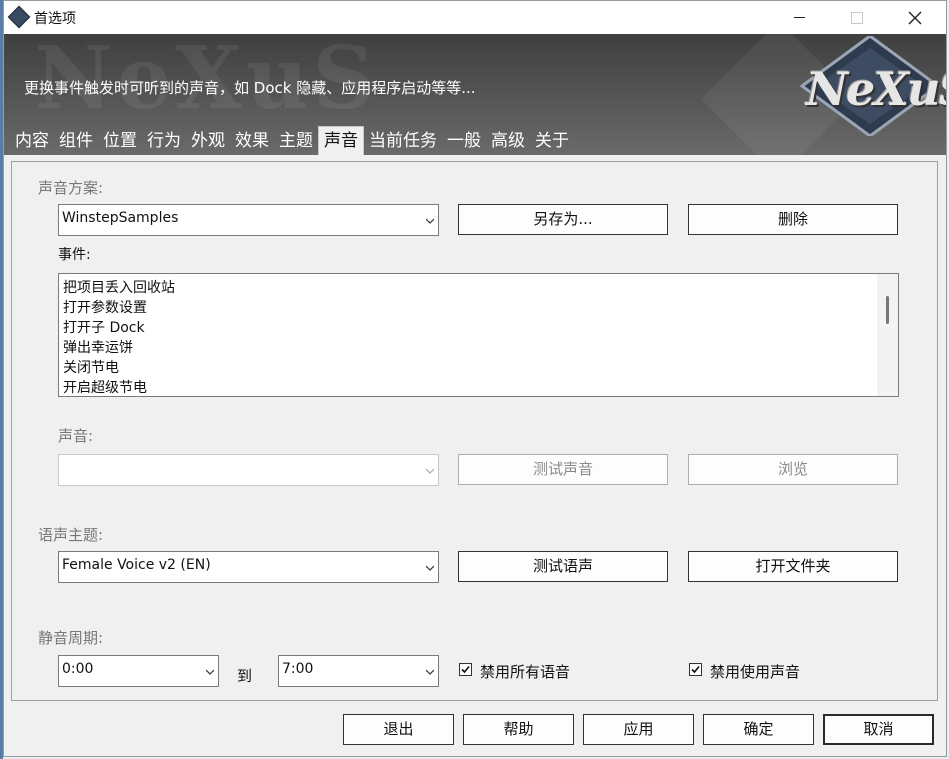  Describe the element at coordinates (208, 141) in the screenshot. I see `tab-appearance: 外观` at that location.